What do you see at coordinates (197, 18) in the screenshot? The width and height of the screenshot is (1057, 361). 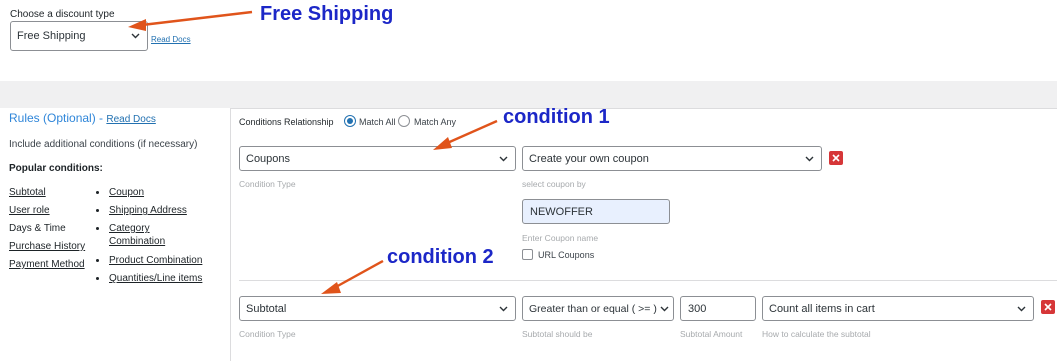 I see `arrow-free-shipping` at bounding box center [197, 18].